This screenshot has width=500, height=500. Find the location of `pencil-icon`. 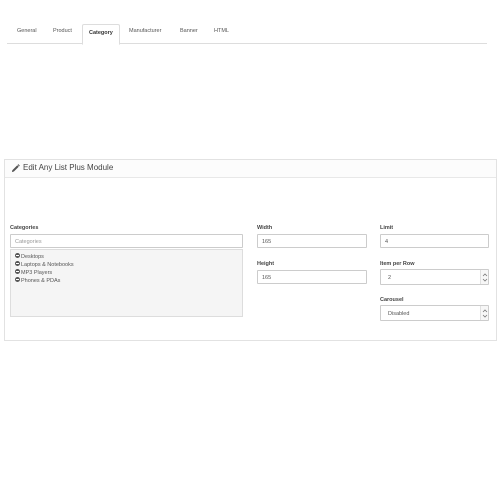

pencil-icon is located at coordinates (15, 168).